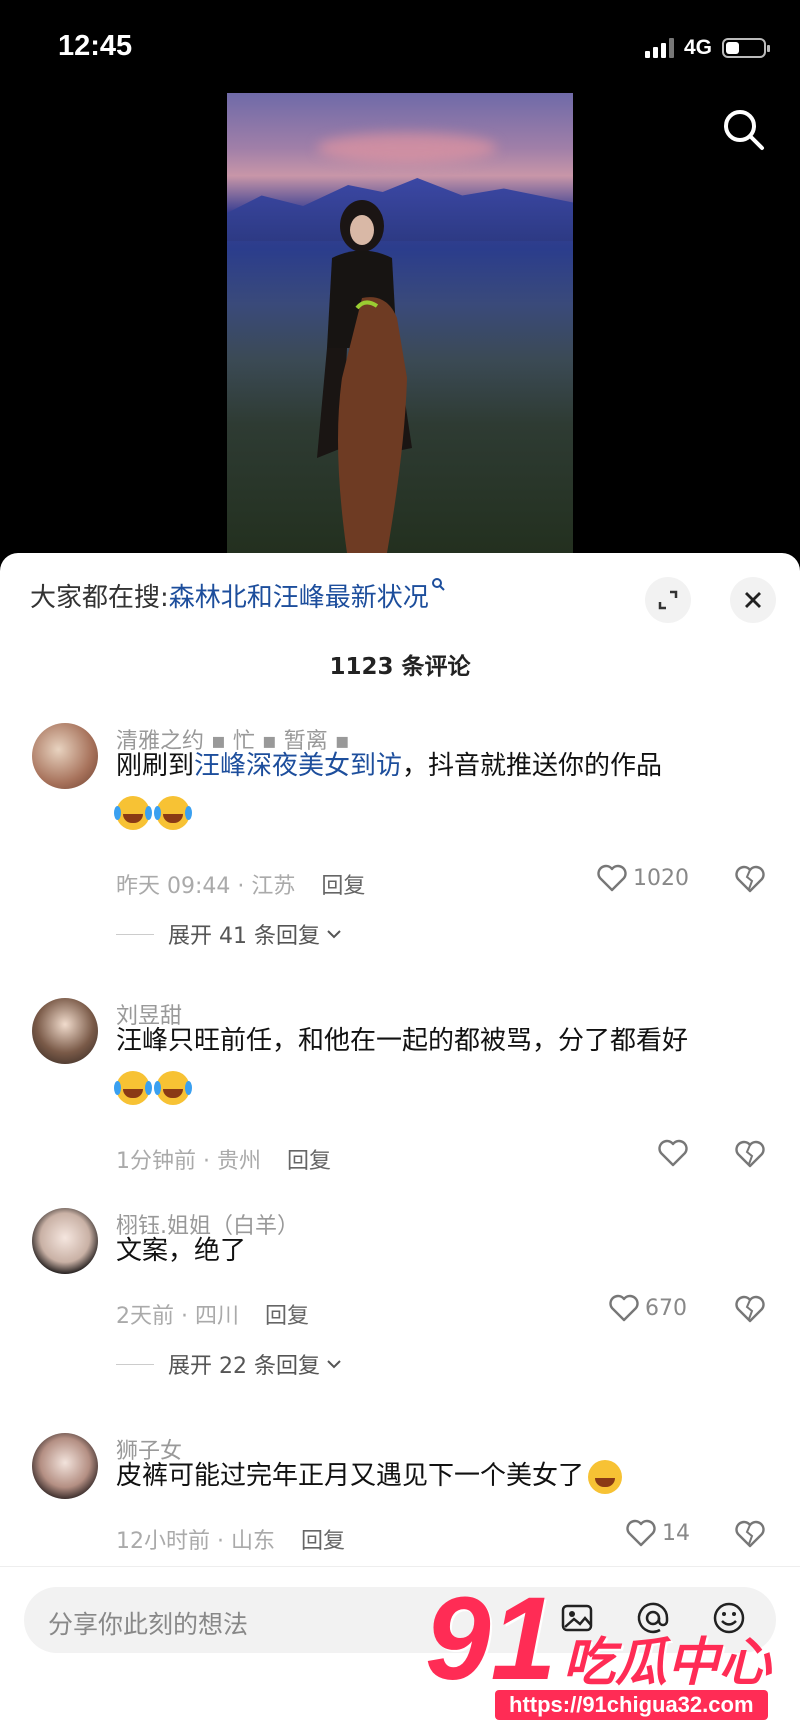  Describe the element at coordinates (659, 48) in the screenshot. I see `signal-icon` at that location.